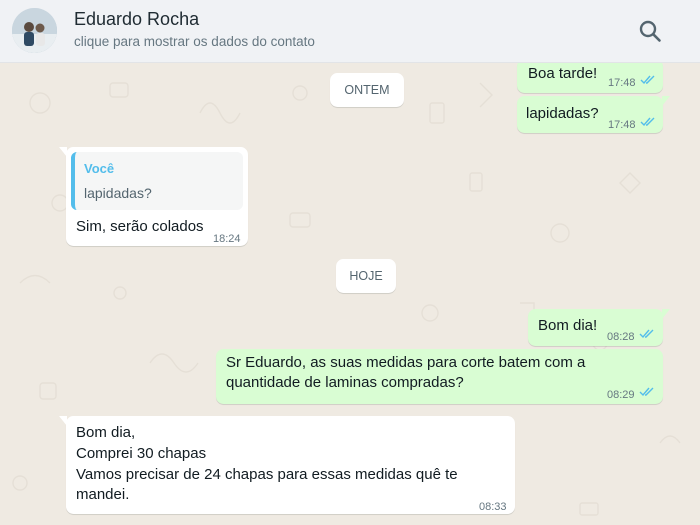 The height and width of the screenshot is (525, 700). Describe the element at coordinates (568, 325) in the screenshot. I see `message-text: Bom dia!` at that location.